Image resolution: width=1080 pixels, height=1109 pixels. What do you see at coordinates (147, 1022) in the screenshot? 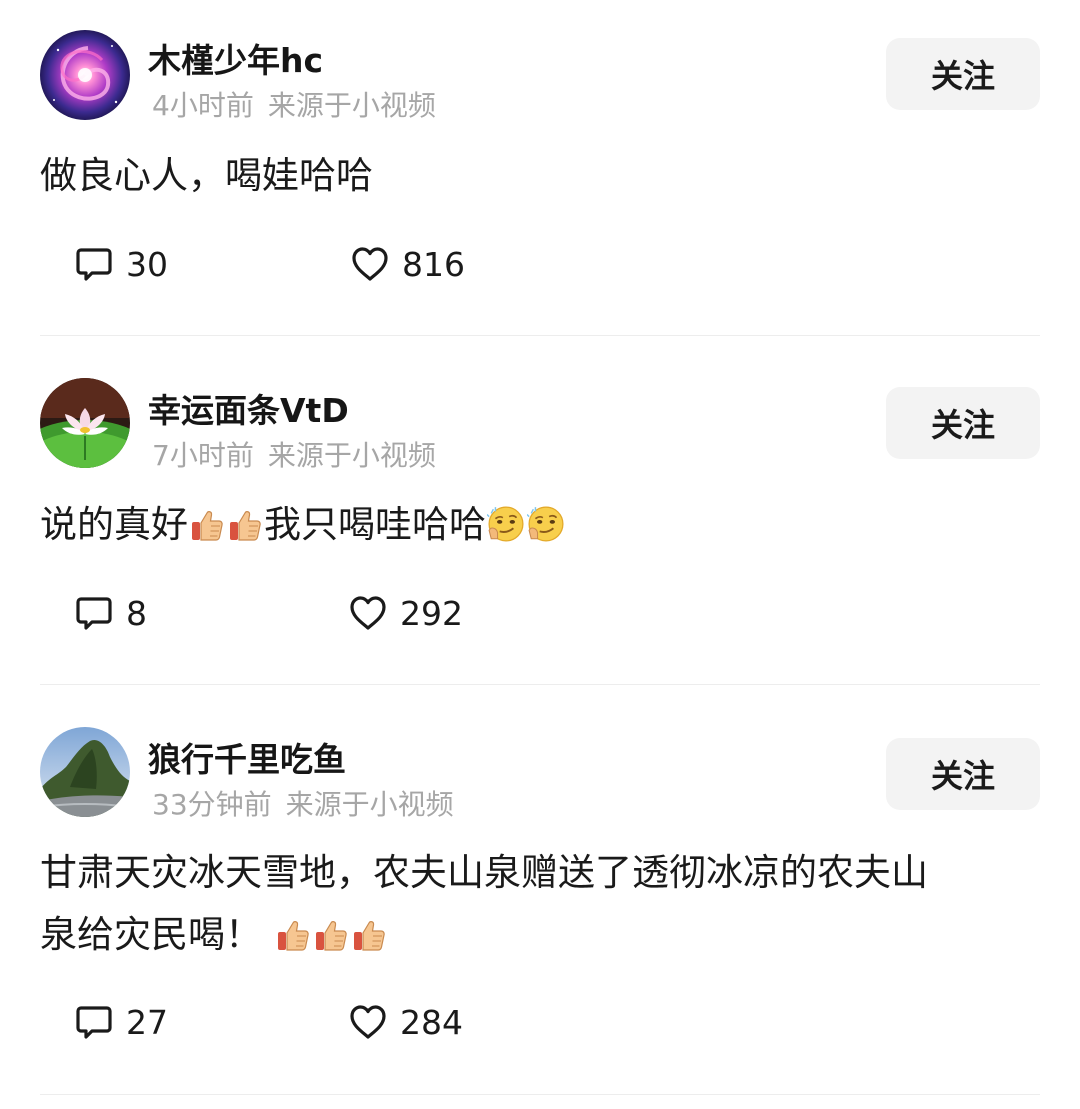
I see `reply-count: 27` at bounding box center [147, 1022].